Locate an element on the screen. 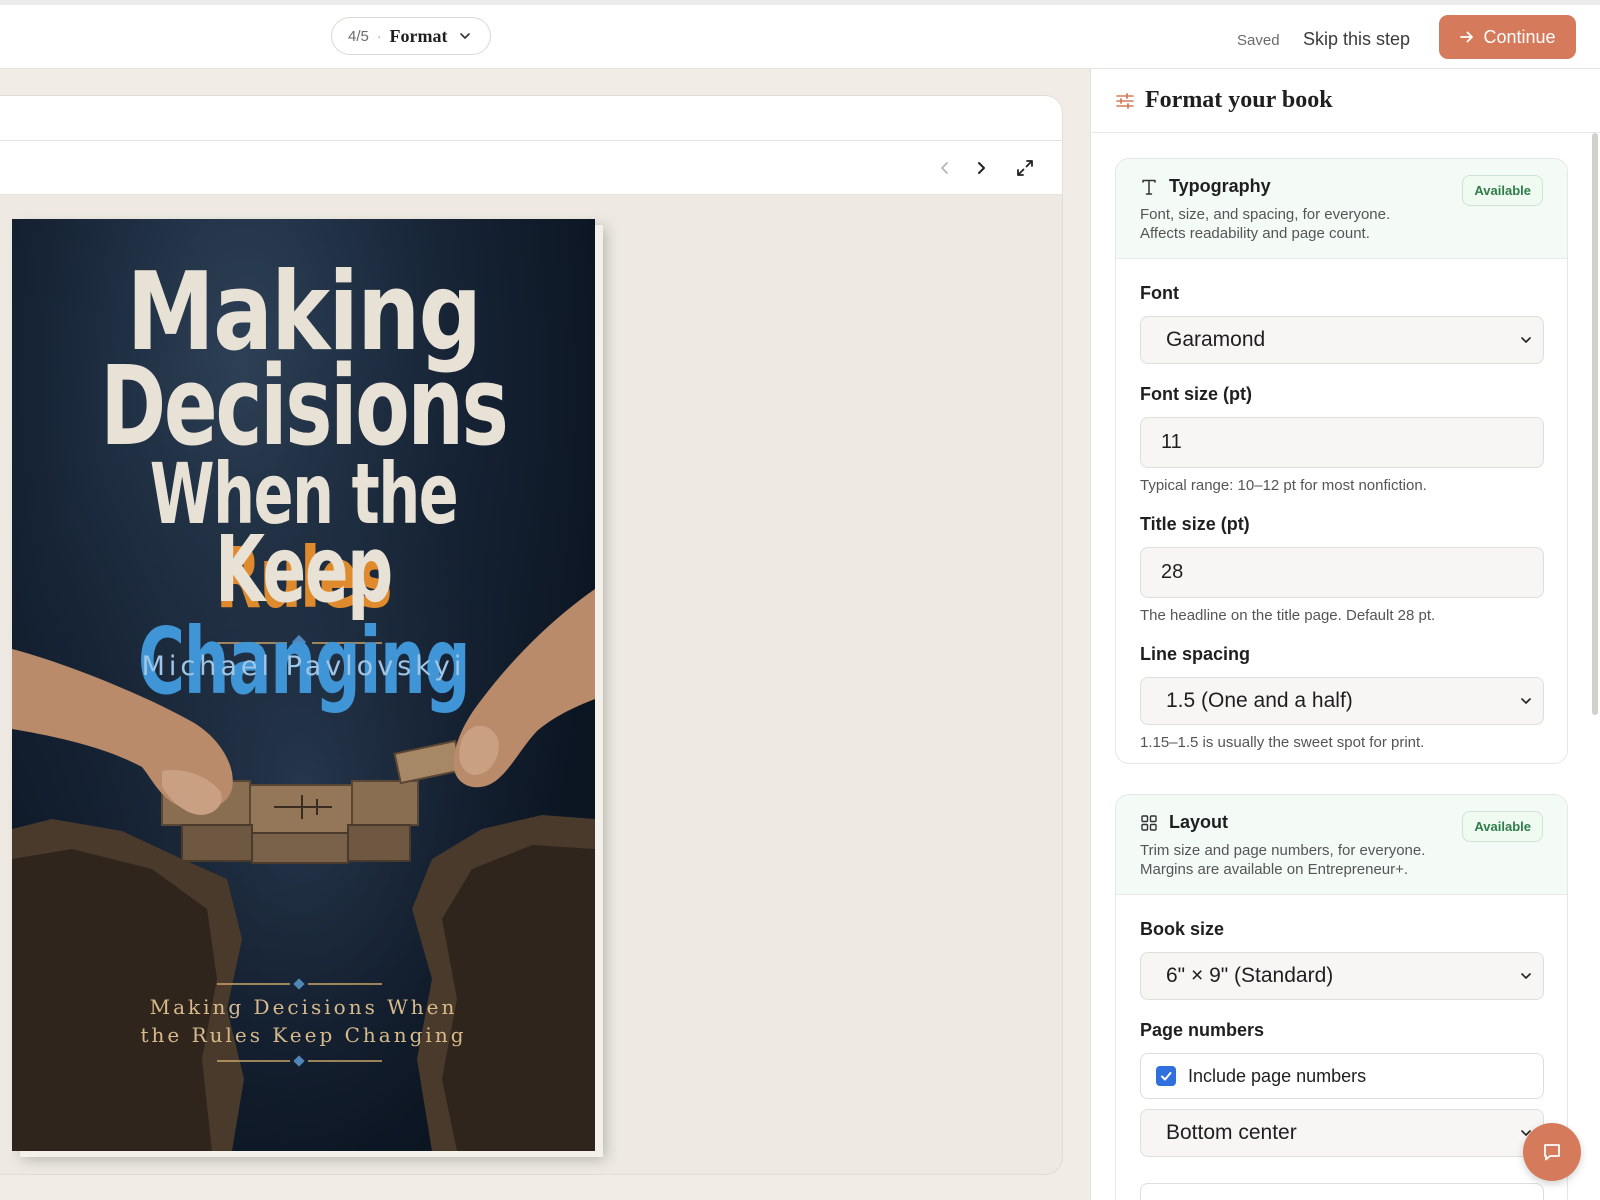 The width and height of the screenshot is (1600, 1200). continue-button: Continue is located at coordinates (1507, 37).